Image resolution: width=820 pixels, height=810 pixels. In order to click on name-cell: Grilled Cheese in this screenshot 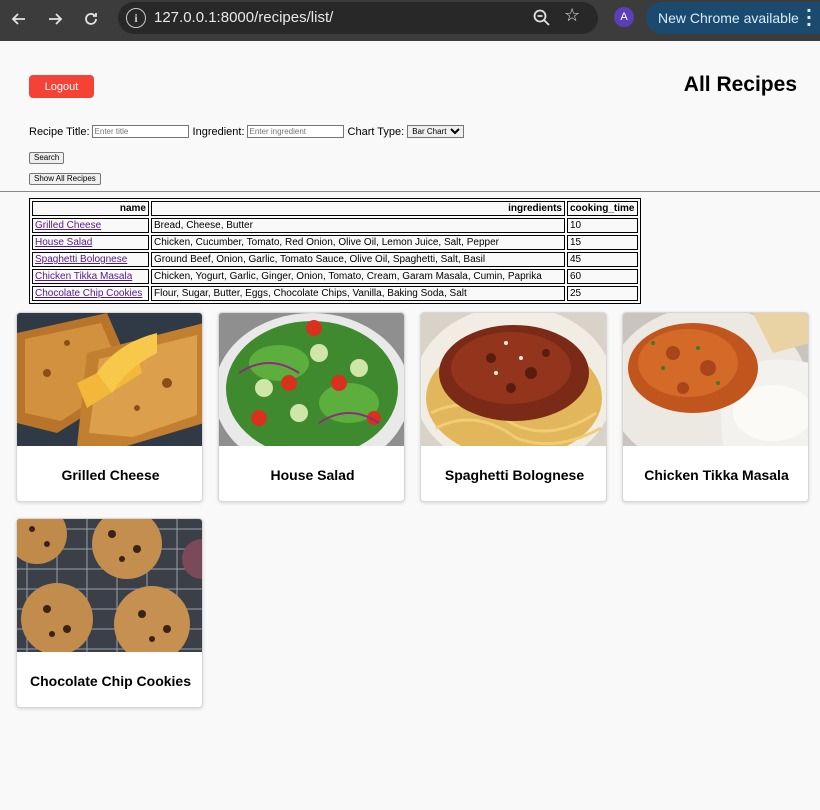, I will do `click(90, 225)`.